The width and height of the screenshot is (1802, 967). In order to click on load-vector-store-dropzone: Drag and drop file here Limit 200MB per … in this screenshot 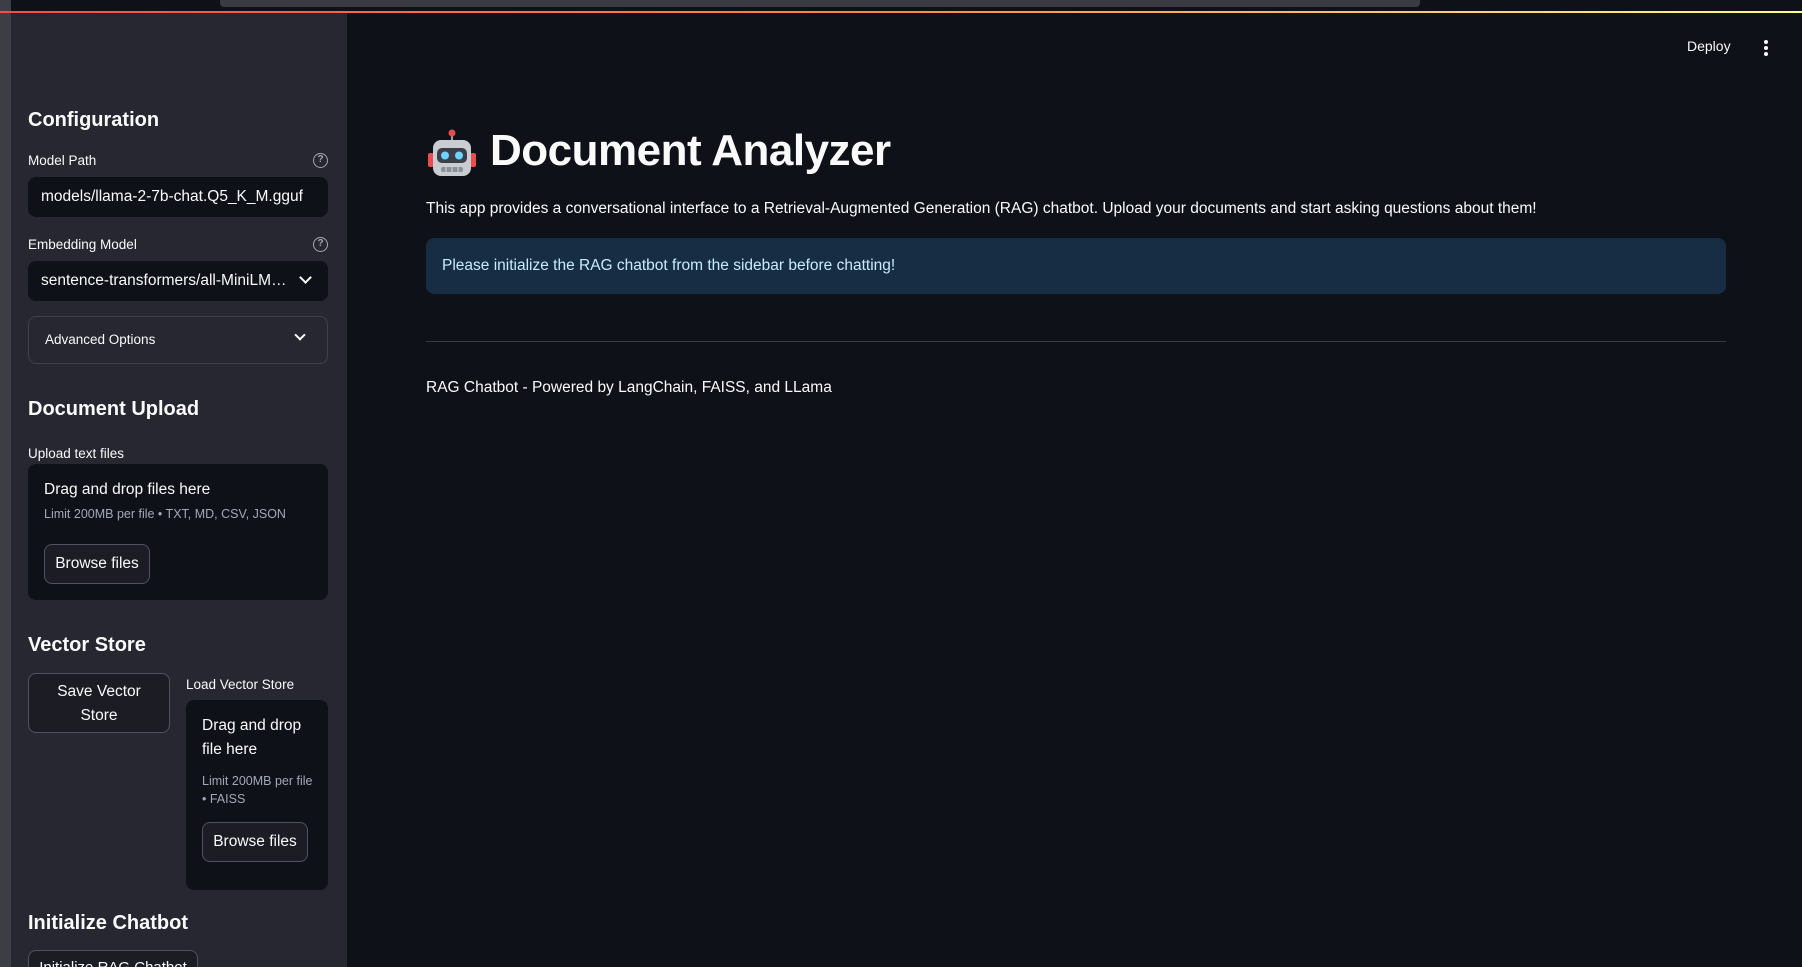, I will do `click(257, 795)`.